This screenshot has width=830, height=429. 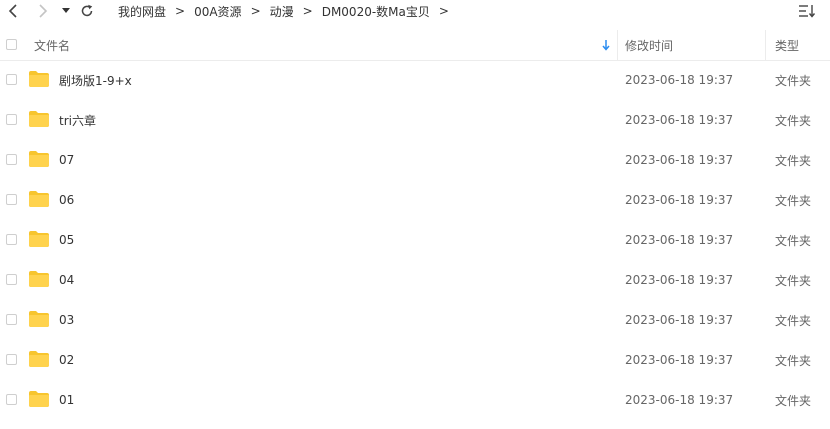 I want to click on file-name: tri六章, so click(x=77, y=120).